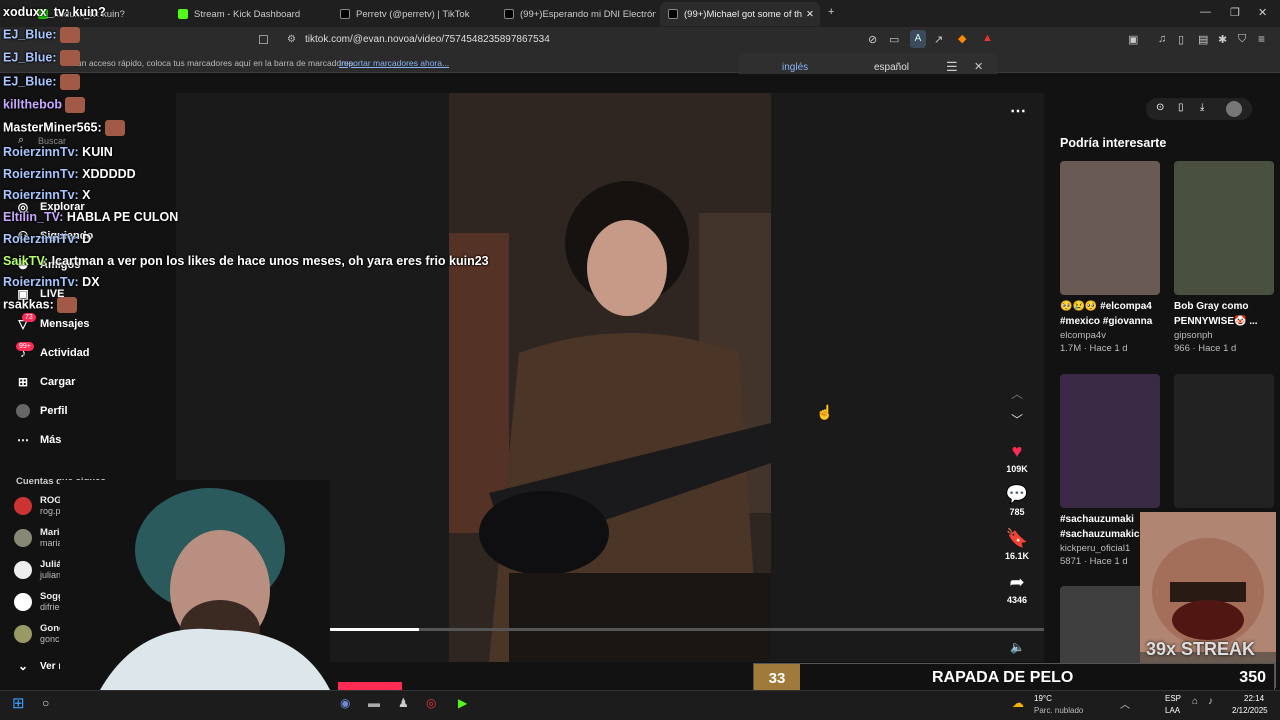 The width and height of the screenshot is (1280, 720). I want to click on chat-username: Eltilin_TV:, so click(33, 217).